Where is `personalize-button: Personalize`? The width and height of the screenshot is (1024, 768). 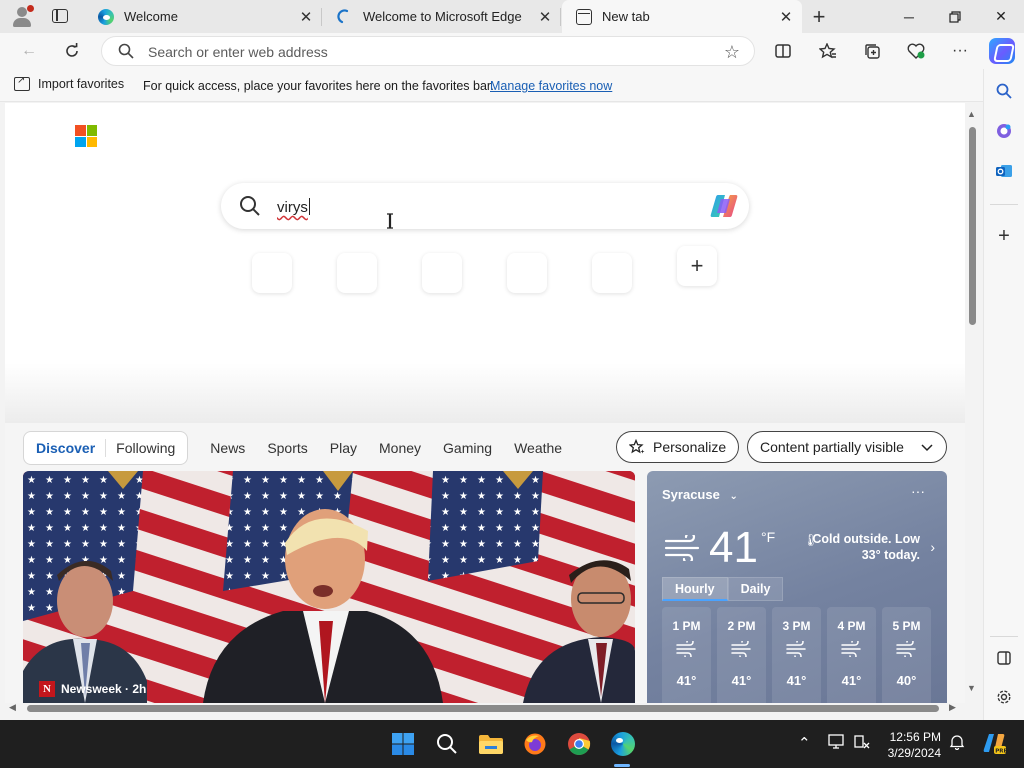 personalize-button: Personalize is located at coordinates (677, 447).